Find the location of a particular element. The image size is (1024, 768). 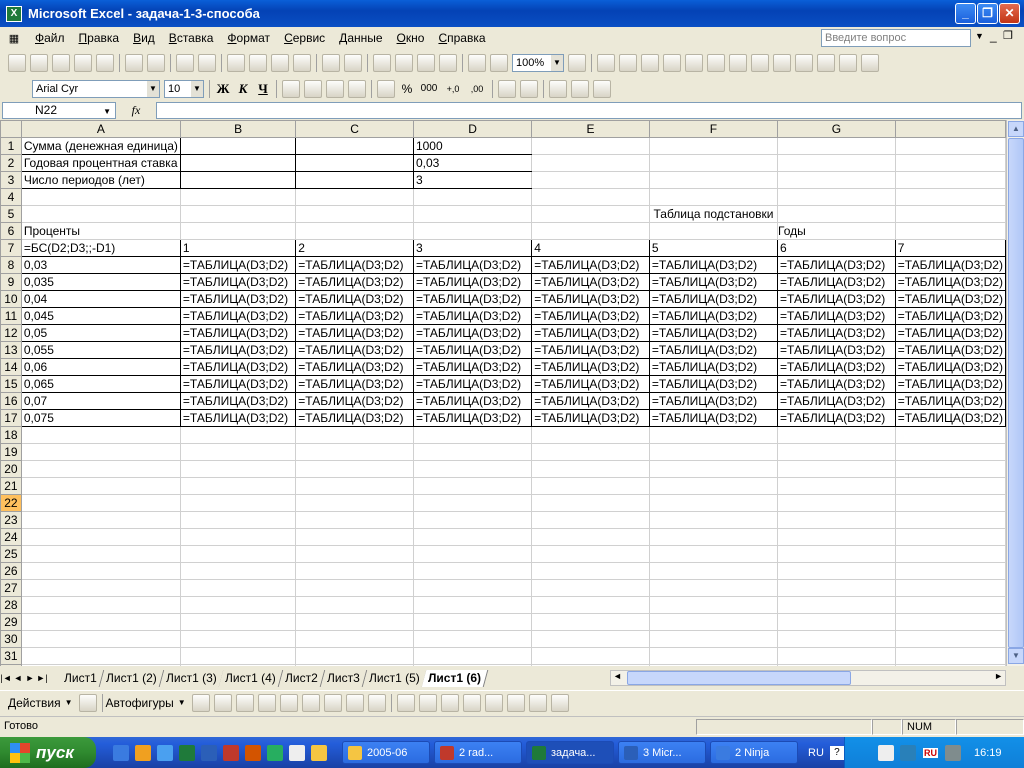

align-center-icon is located at coordinates (313, 89).